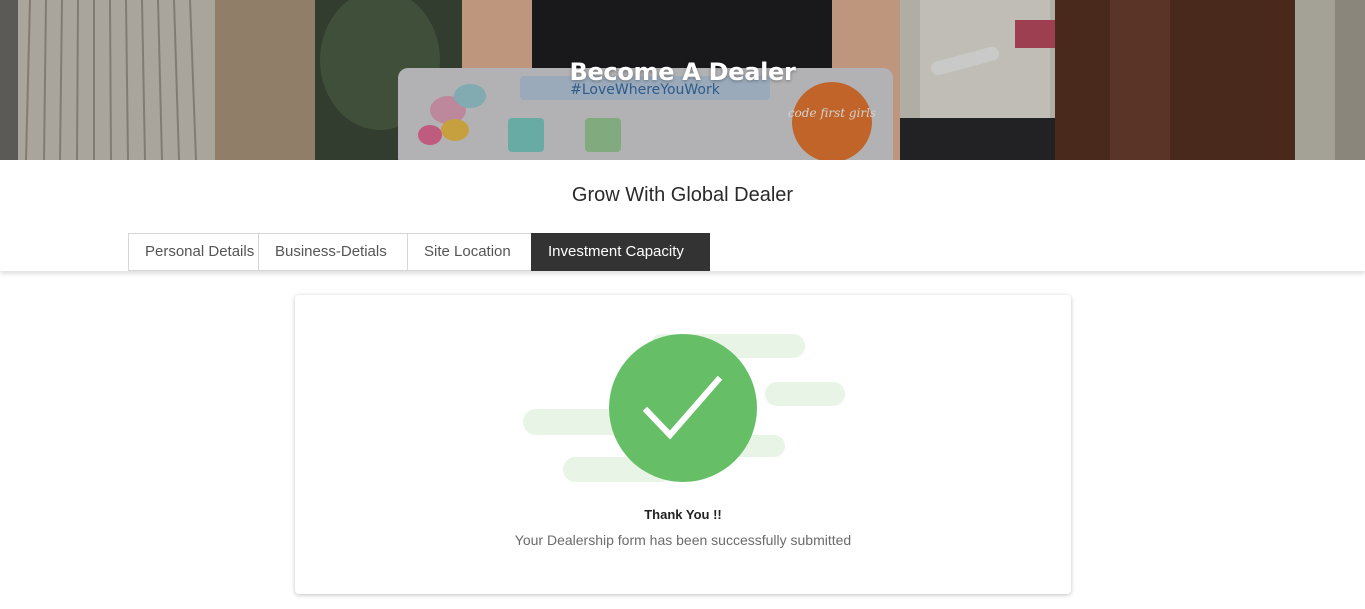 The width and height of the screenshot is (1365, 609). I want to click on success-illustration, so click(684, 408).